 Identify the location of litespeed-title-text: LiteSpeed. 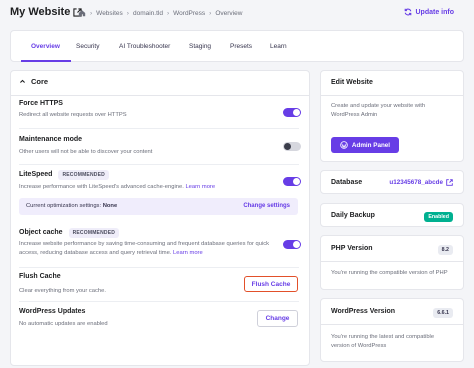
(36, 174).